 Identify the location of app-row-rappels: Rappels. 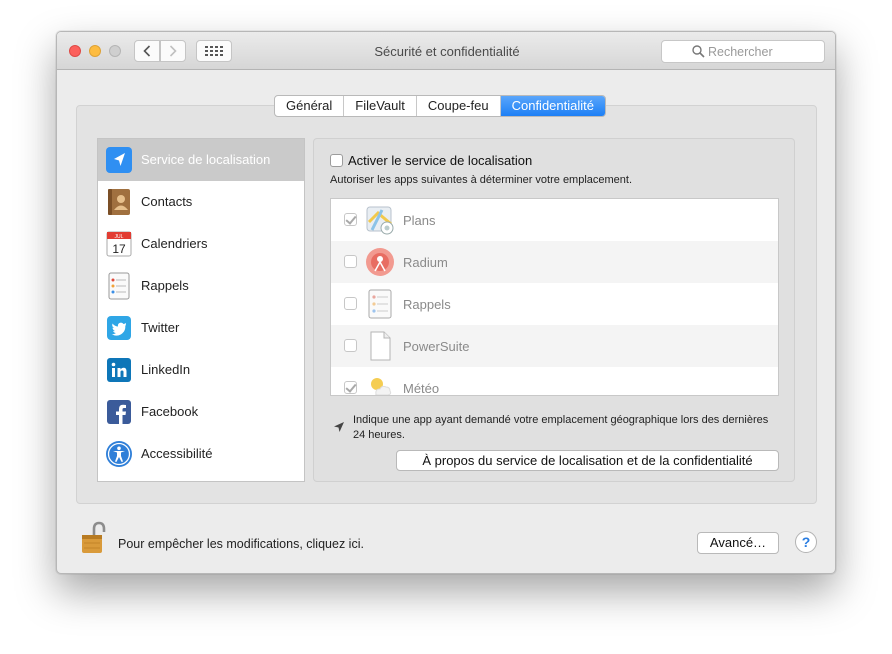
(554, 304).